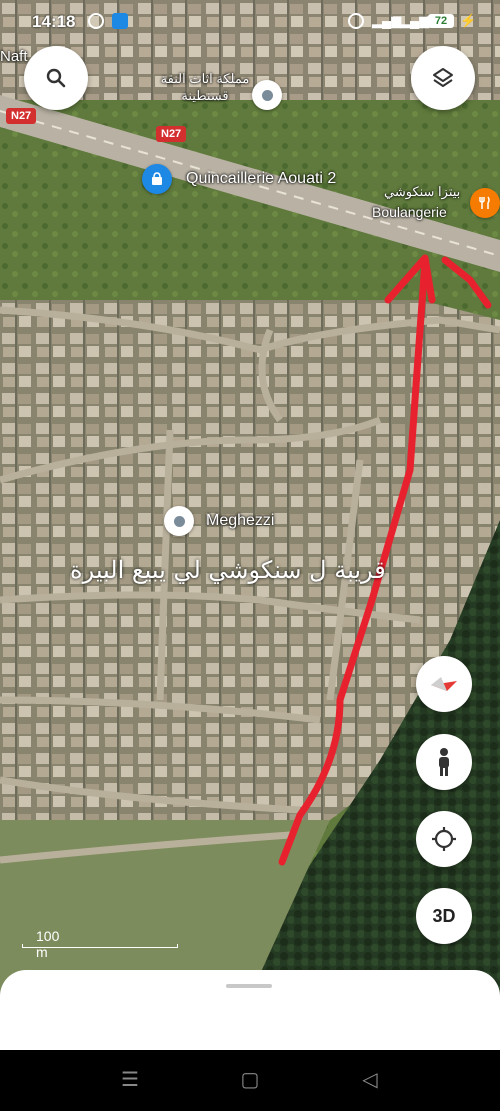  Describe the element at coordinates (441, 21) in the screenshot. I see `battery-indicator: 72` at that location.